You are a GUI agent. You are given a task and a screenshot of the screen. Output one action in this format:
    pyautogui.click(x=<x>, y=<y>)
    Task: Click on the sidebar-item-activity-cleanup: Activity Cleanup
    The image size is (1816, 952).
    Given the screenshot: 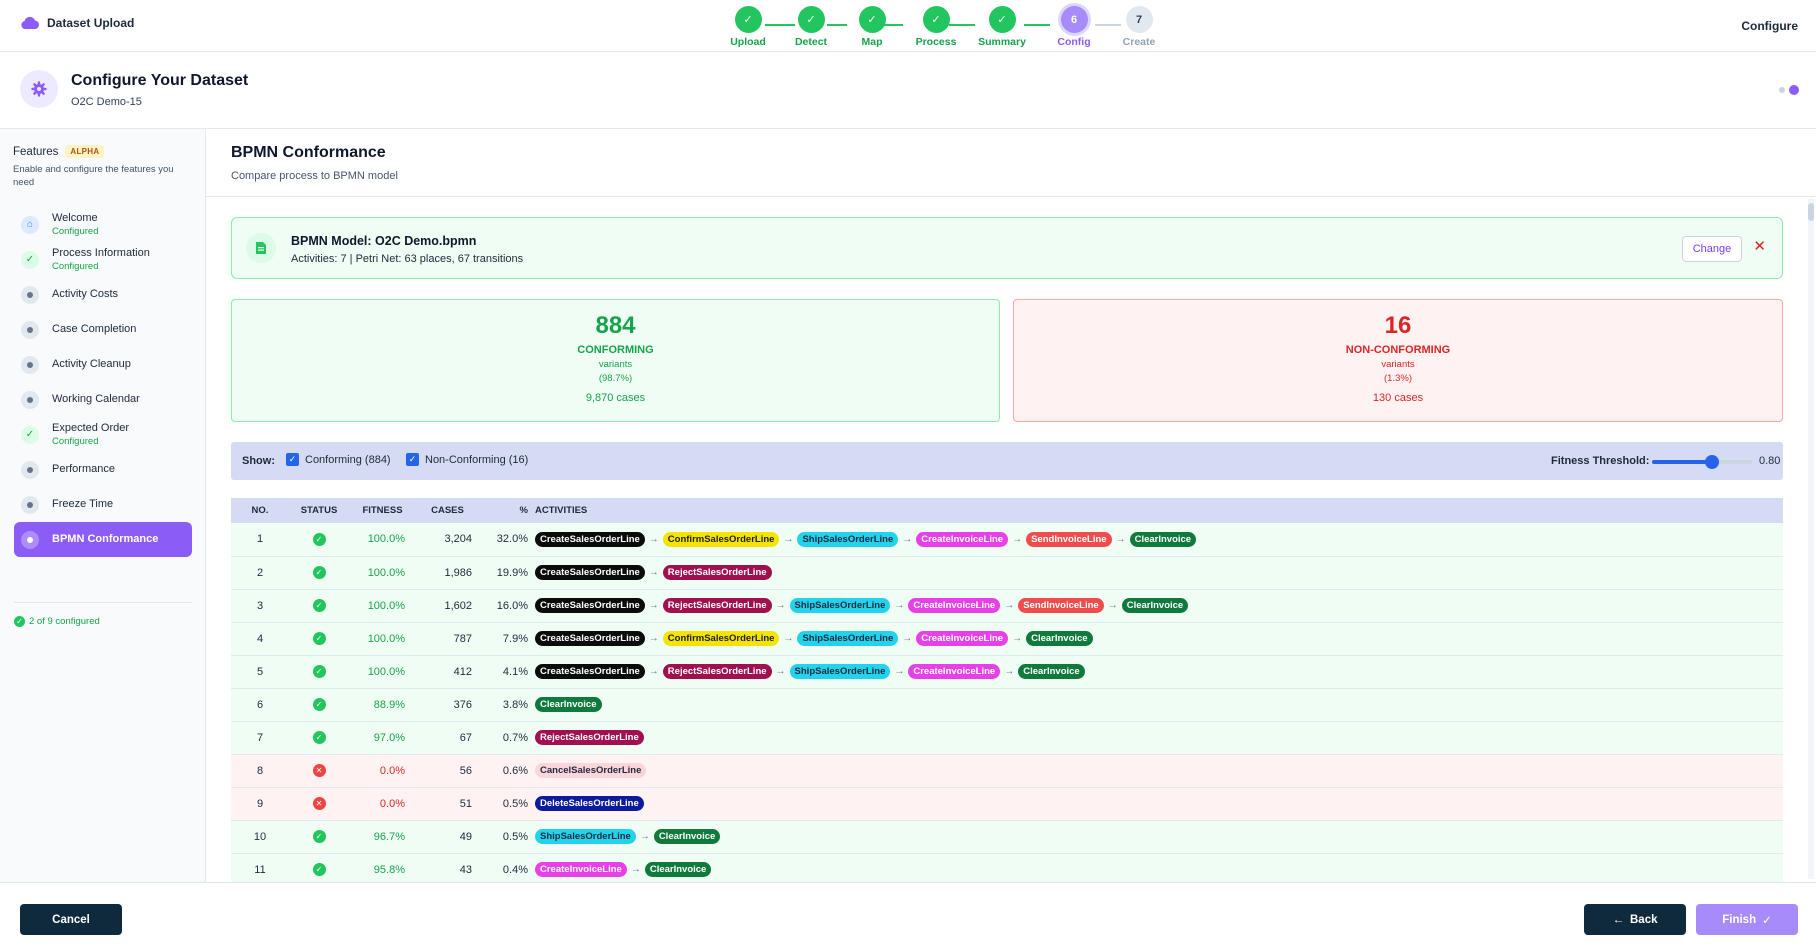 What is the action you would take?
    pyautogui.click(x=103, y=364)
    